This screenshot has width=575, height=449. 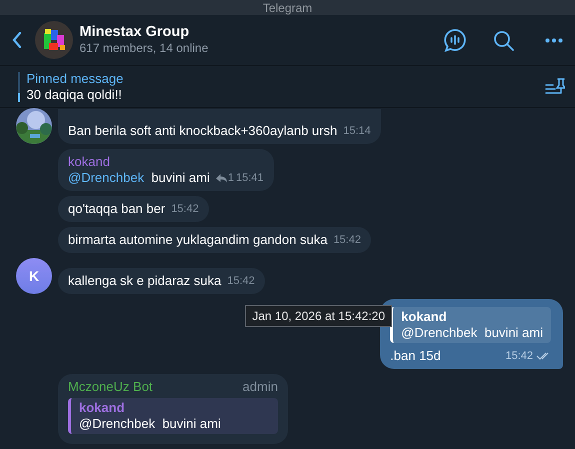 I want to click on pinned-list-icon, so click(x=555, y=87).